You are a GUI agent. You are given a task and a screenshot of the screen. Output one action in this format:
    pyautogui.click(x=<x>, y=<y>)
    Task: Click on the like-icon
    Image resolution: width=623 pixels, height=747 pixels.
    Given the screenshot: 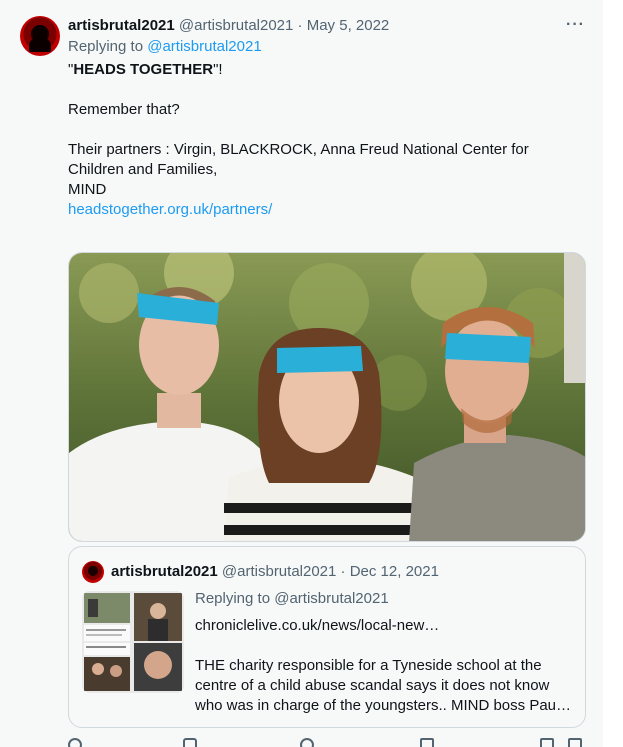 What is the action you would take?
    pyautogui.click(x=307, y=742)
    